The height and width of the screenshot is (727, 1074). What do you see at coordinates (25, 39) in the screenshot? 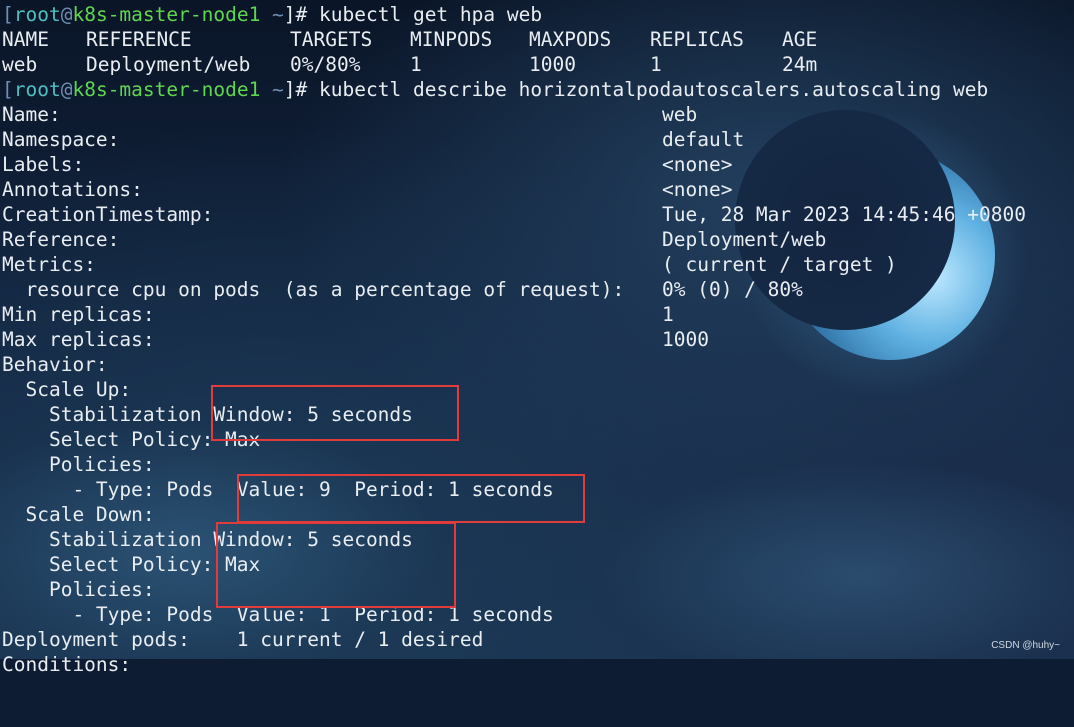
I see `col-name-header: NAME` at bounding box center [25, 39].